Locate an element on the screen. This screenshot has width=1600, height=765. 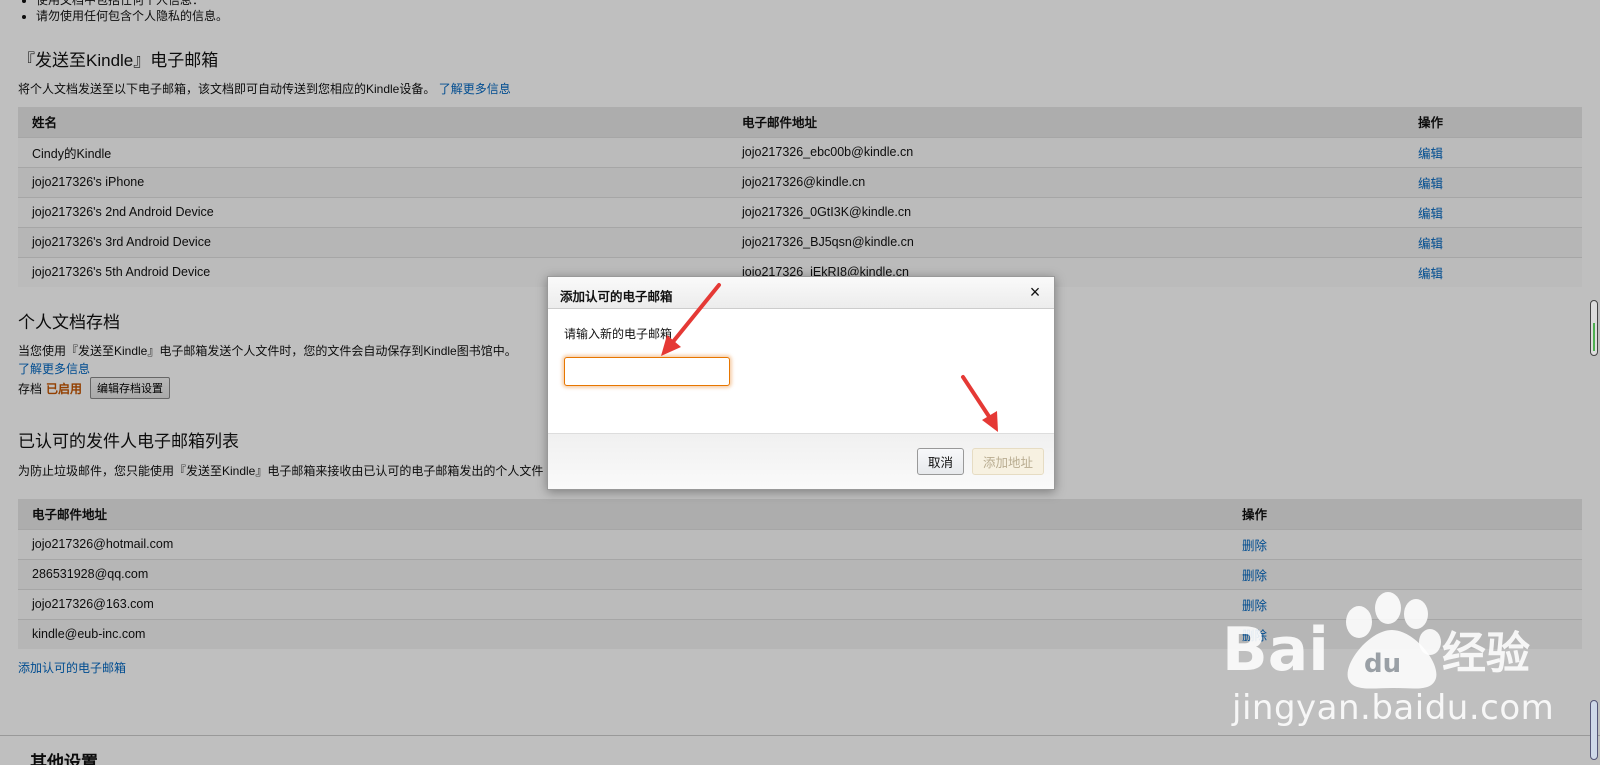
cancel-button: 取消 is located at coordinates (941, 461).